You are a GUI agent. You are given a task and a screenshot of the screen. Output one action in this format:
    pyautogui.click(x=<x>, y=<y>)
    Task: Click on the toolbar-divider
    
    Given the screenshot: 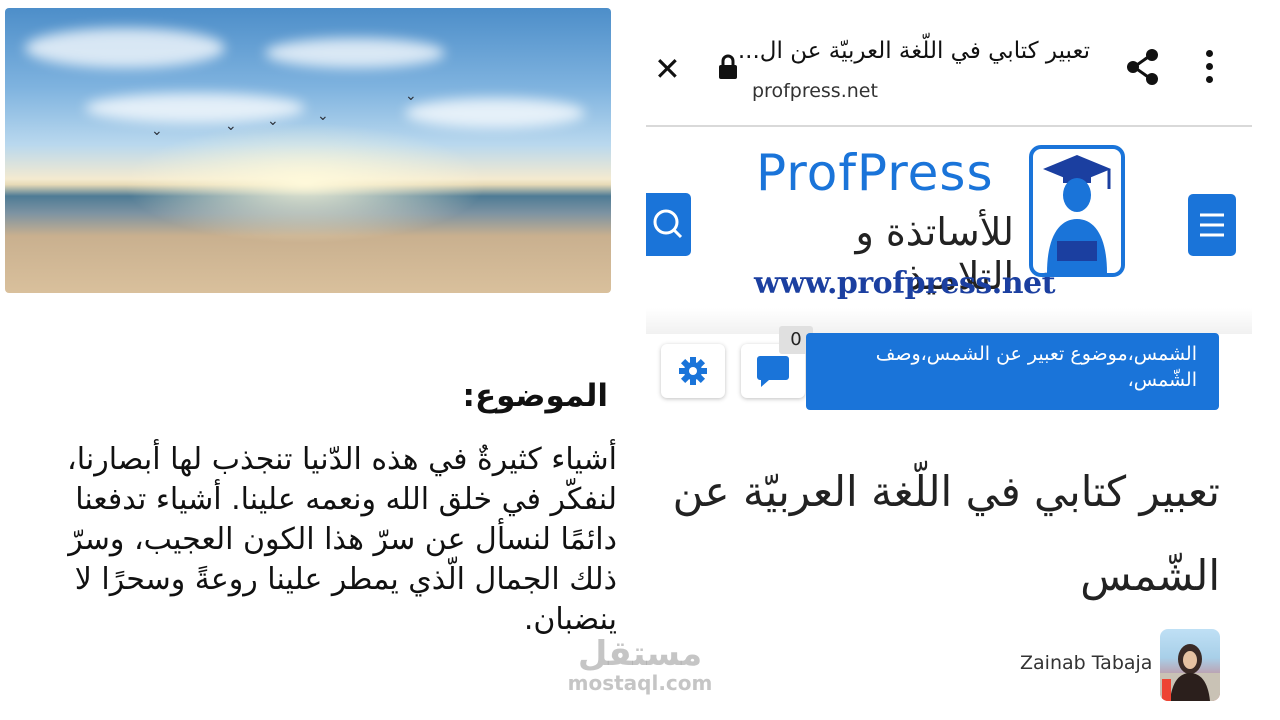 What is the action you would take?
    pyautogui.click(x=949, y=126)
    